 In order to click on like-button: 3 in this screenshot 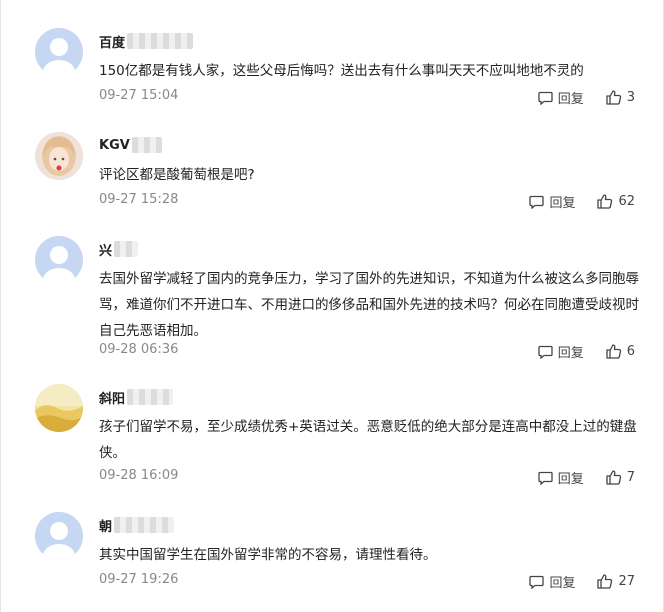, I will do `click(620, 97)`.